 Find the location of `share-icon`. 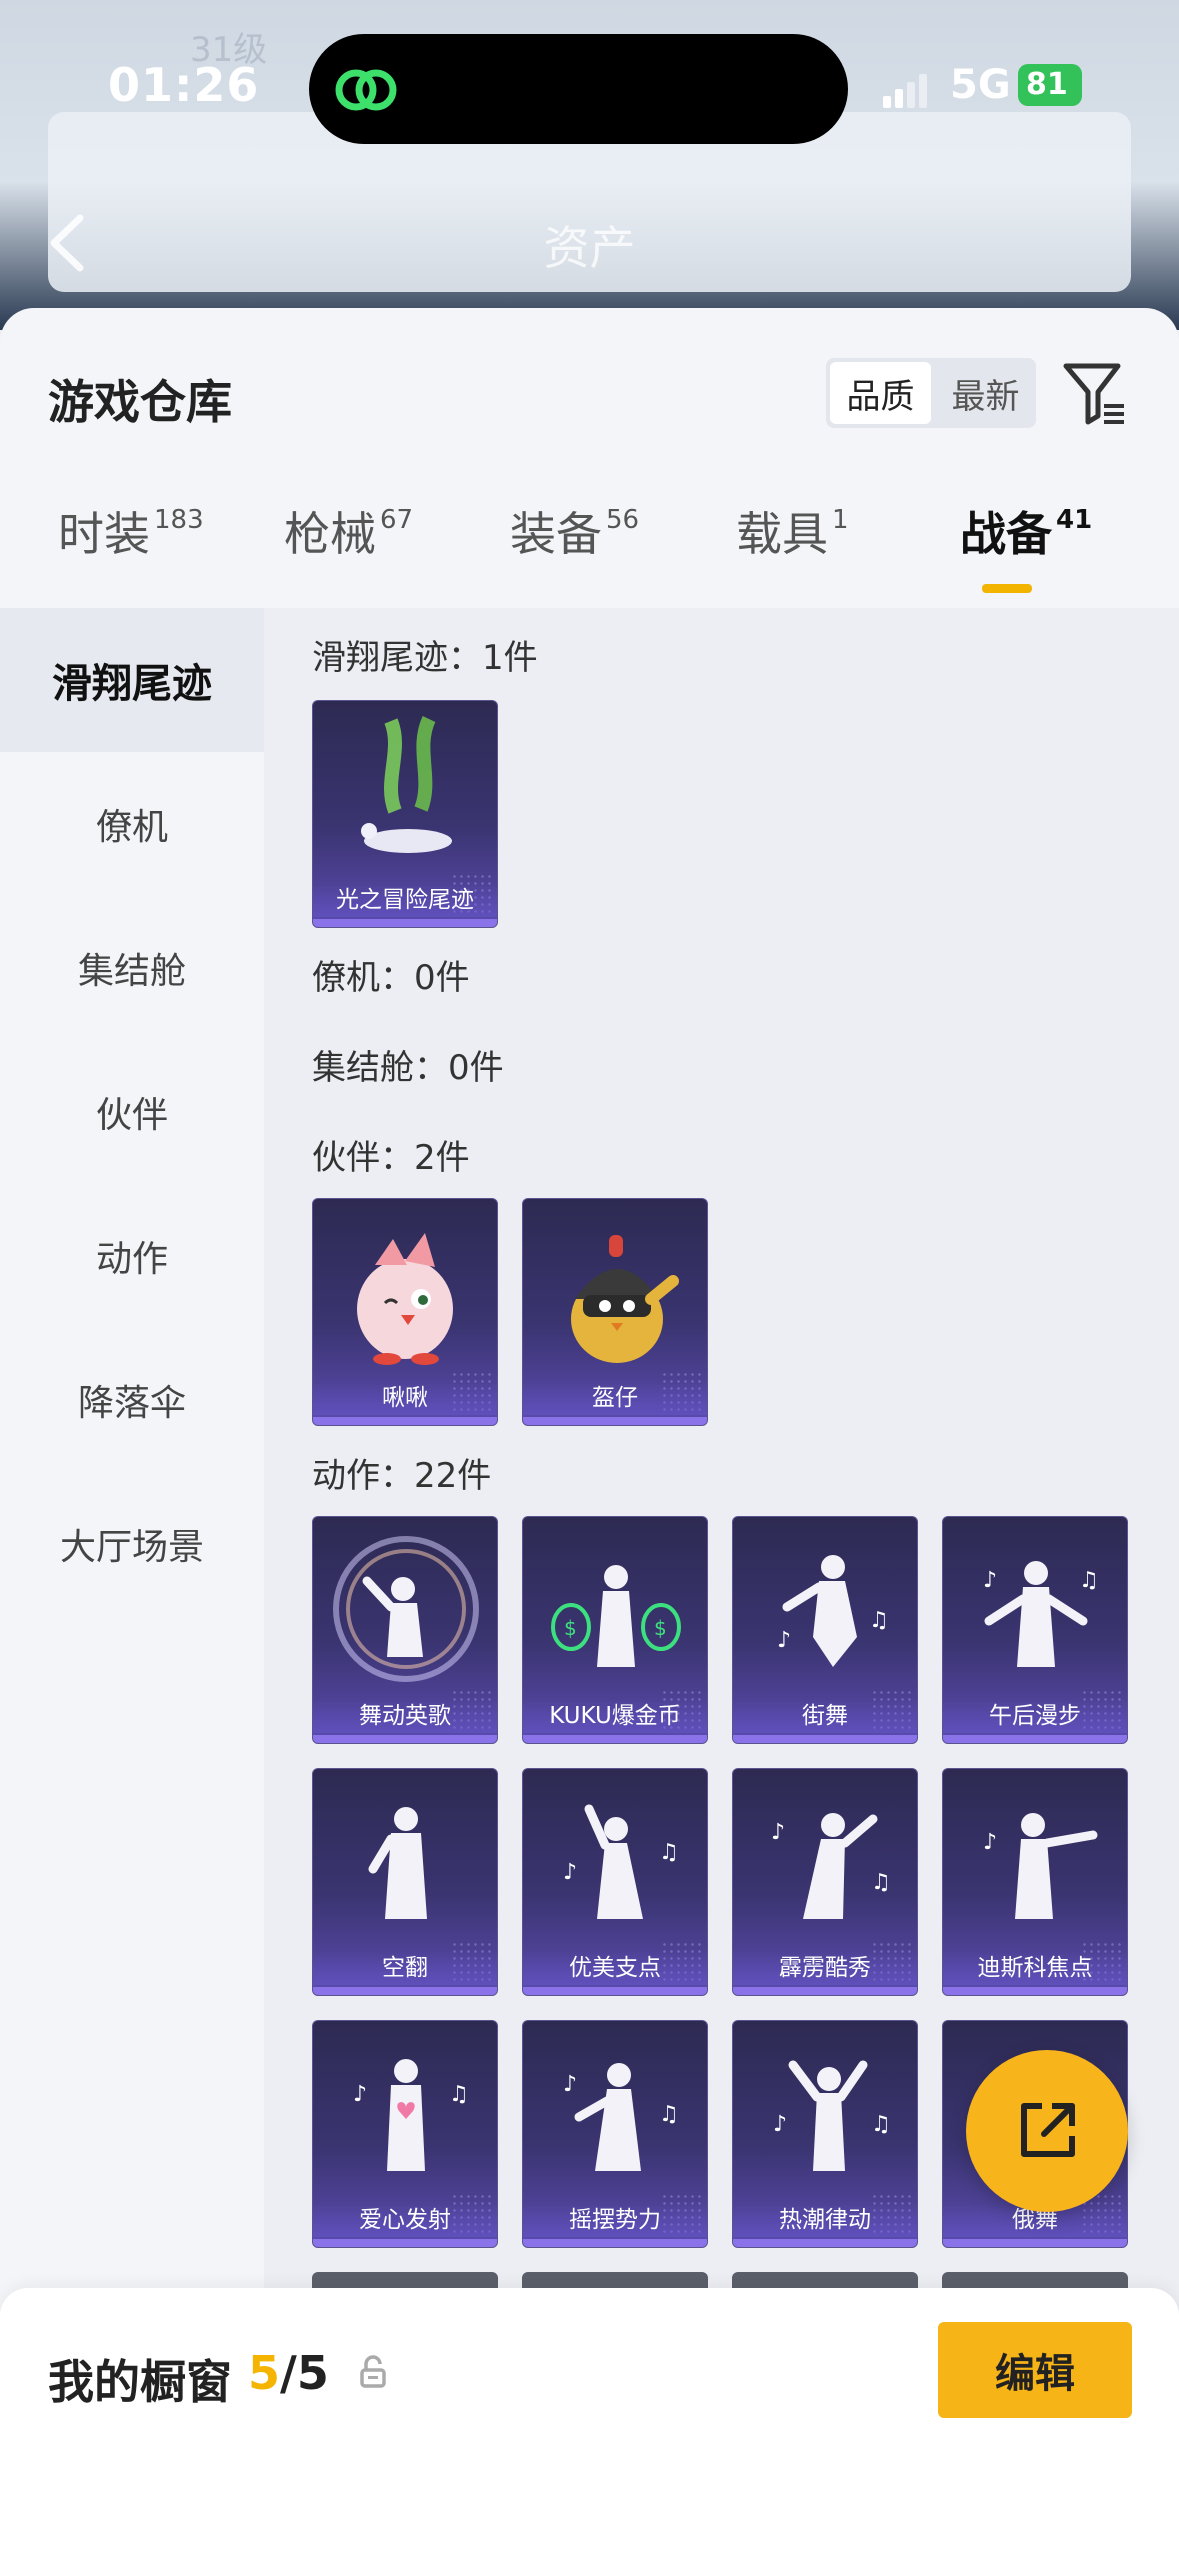

share-icon is located at coordinates (1048, 2130).